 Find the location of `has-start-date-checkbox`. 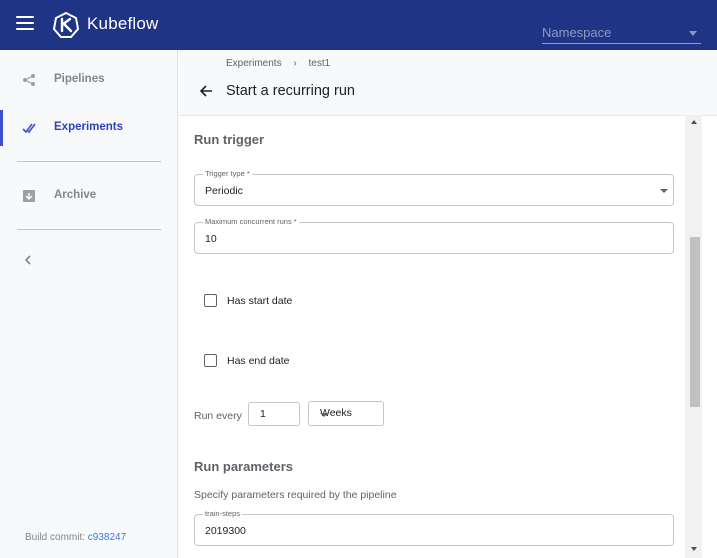

has-start-date-checkbox is located at coordinates (210, 300).